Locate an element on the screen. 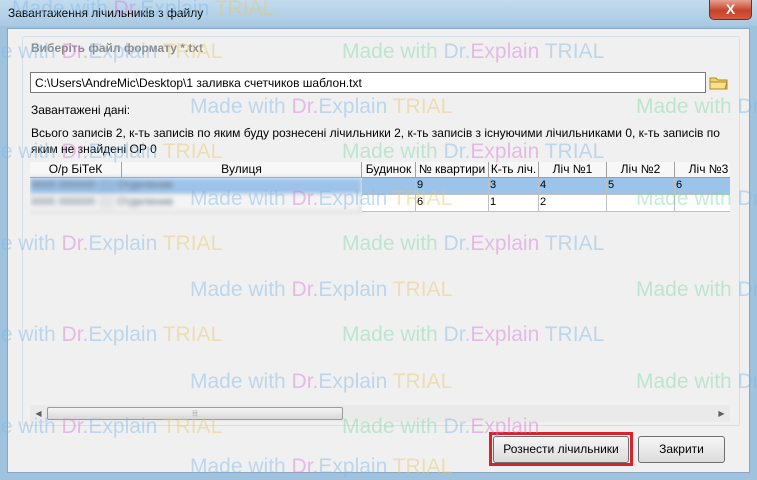 This screenshot has width=757, height=480. column-header-account: О/р БіТеК is located at coordinates (76, 170).